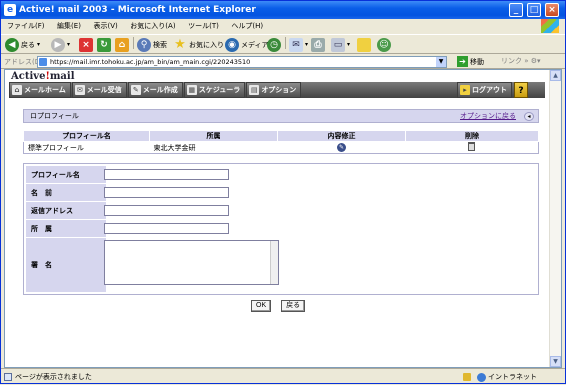 This screenshot has height=385, width=566. I want to click on history-button: ◷, so click(274, 45).